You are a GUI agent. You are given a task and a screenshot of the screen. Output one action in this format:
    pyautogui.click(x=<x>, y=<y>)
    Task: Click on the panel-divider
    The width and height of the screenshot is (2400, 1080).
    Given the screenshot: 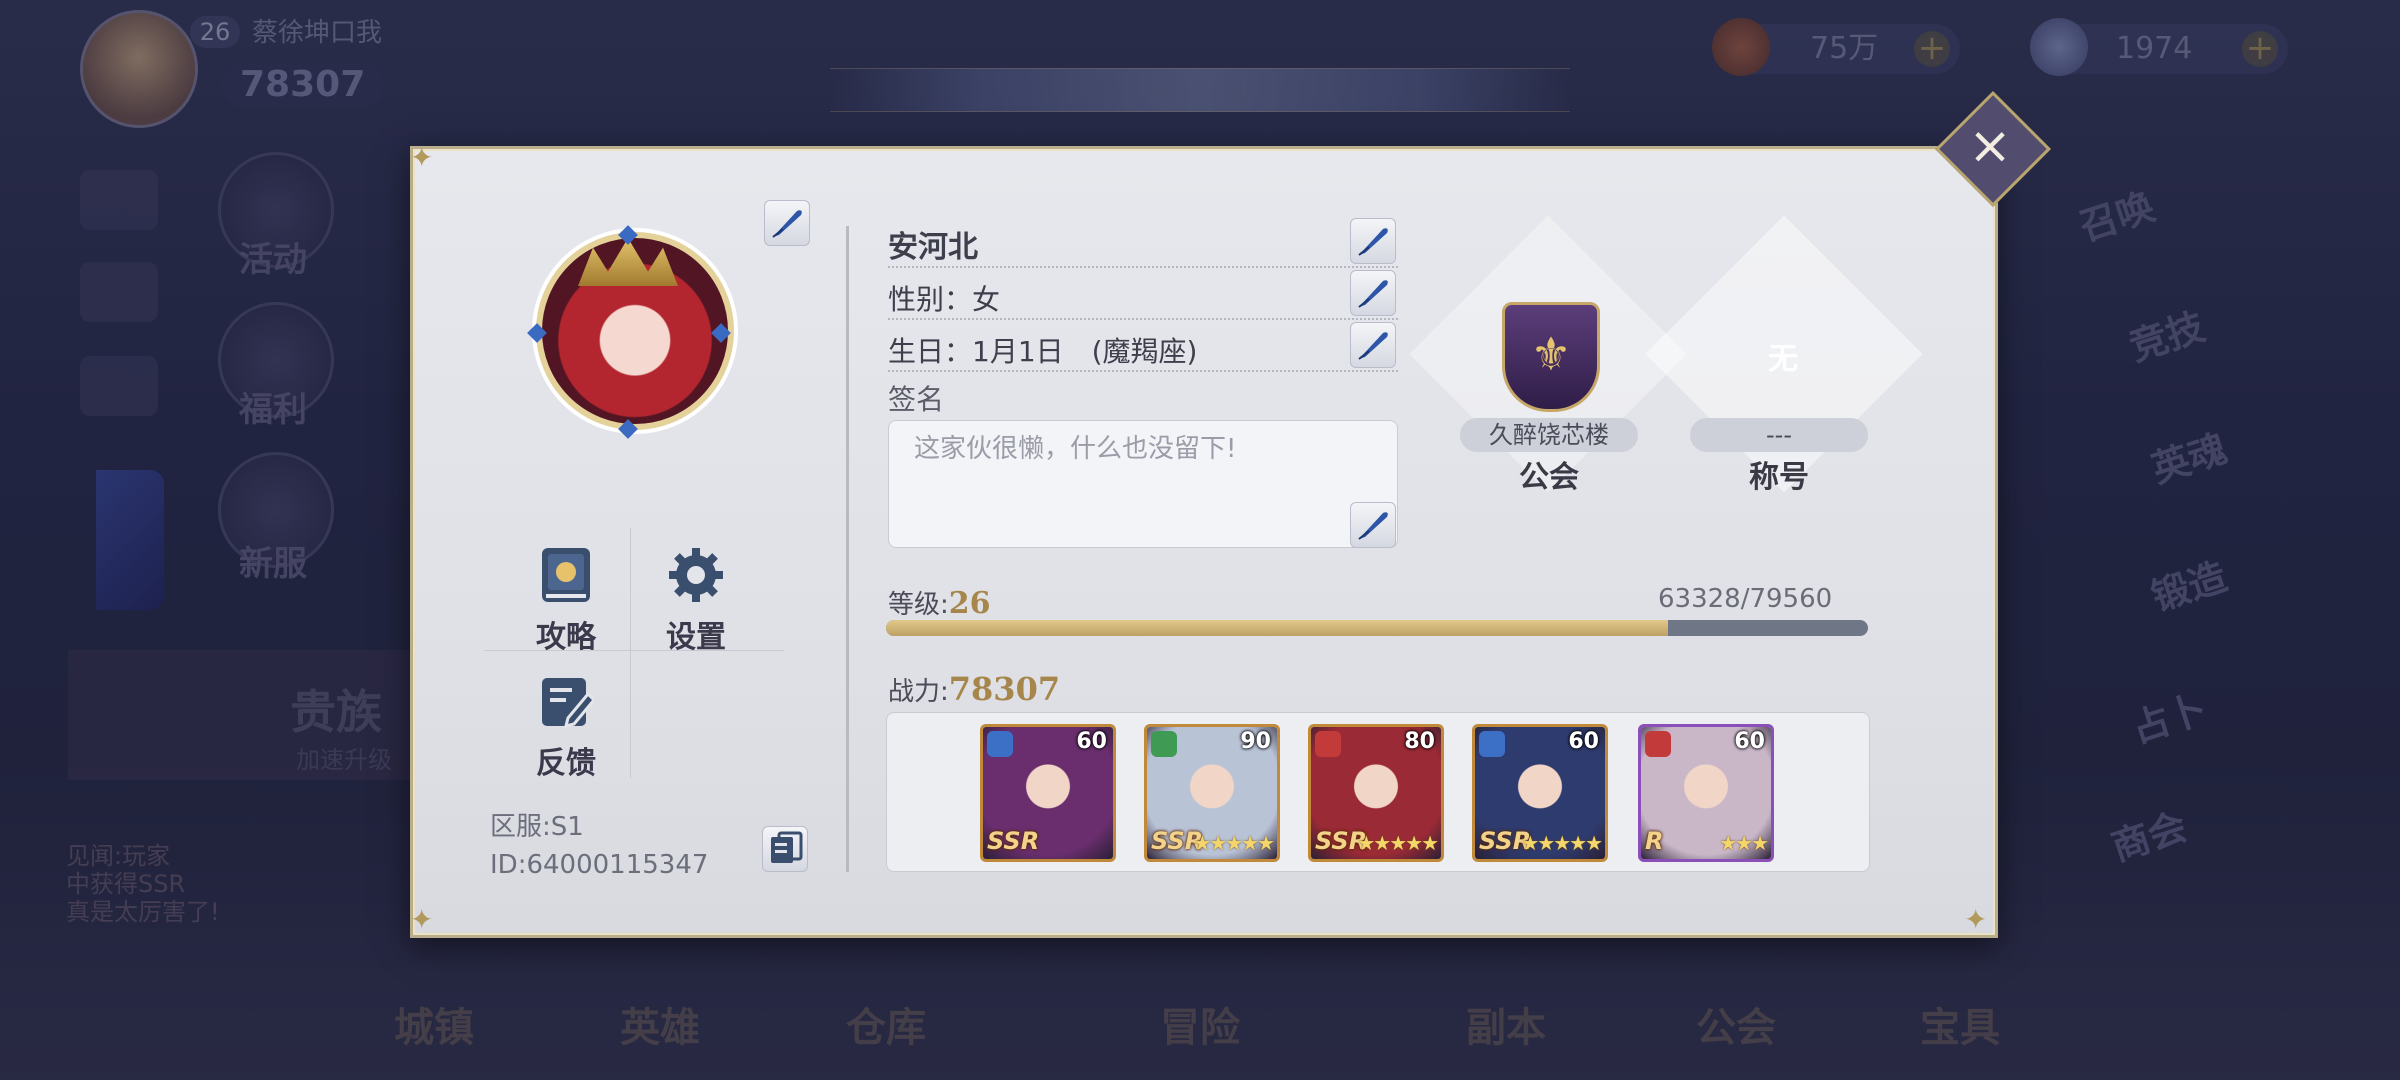 What is the action you would take?
    pyautogui.click(x=847, y=549)
    